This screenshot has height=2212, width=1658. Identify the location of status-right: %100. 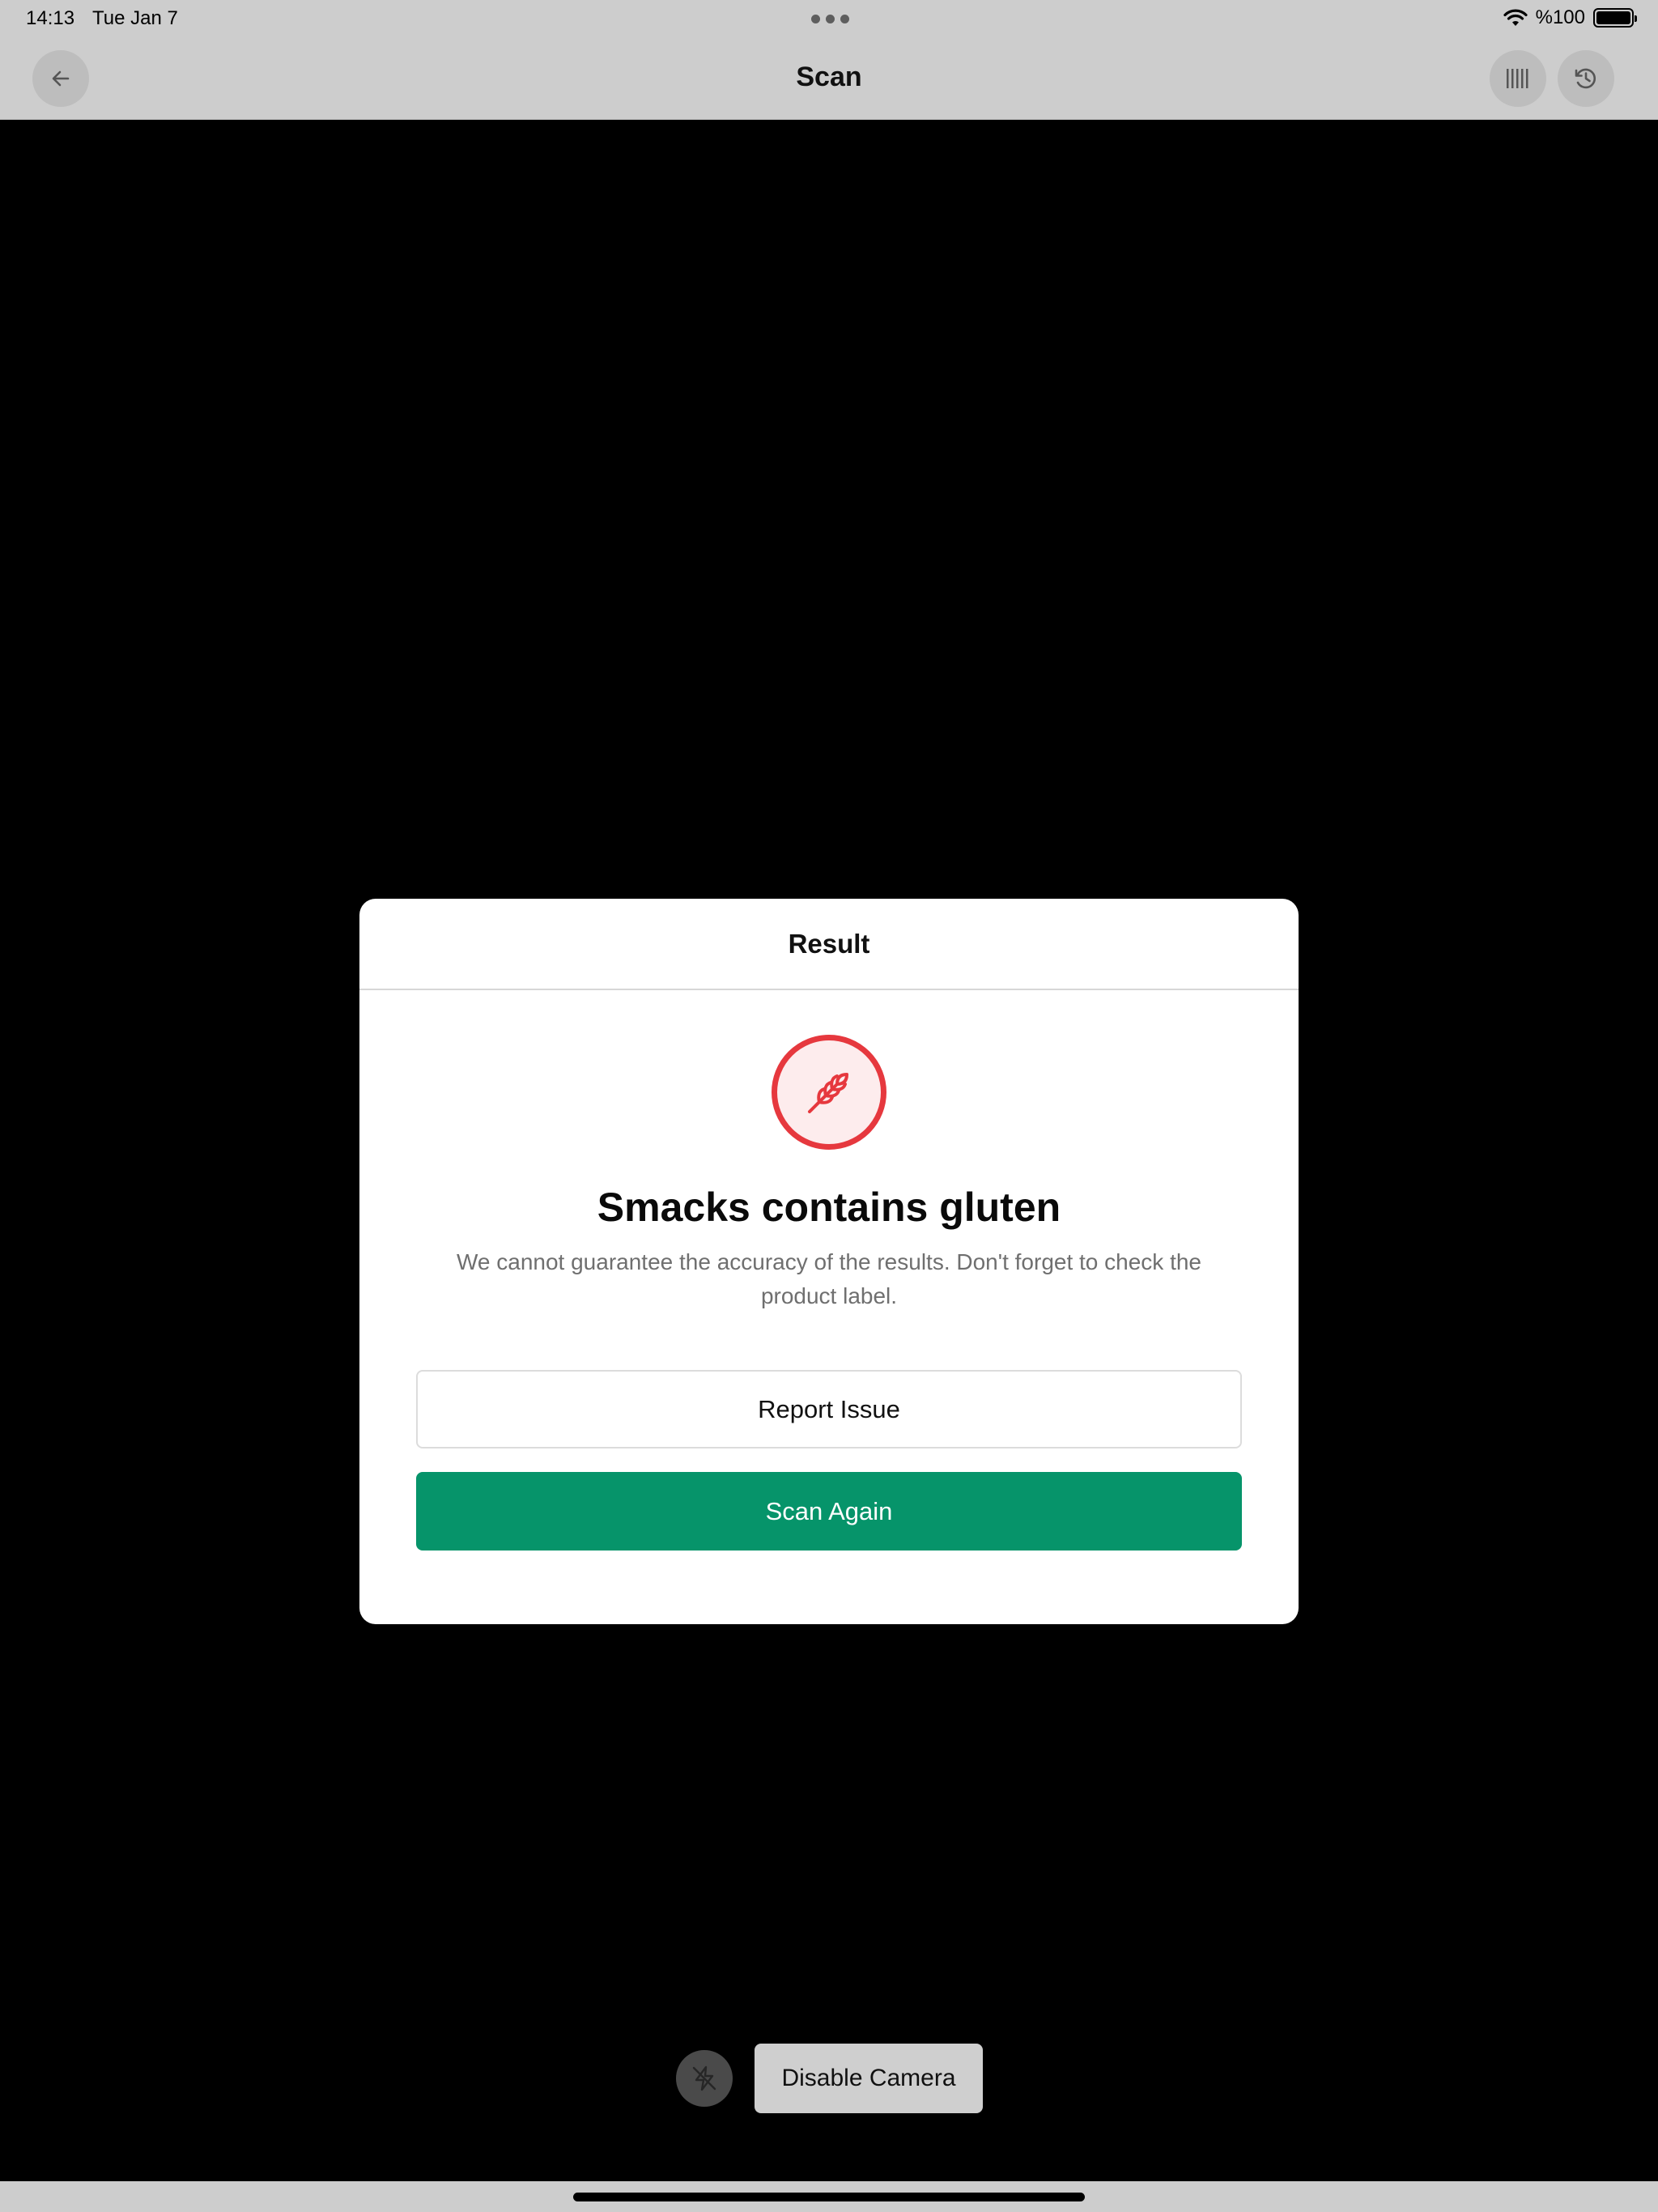
(1570, 18).